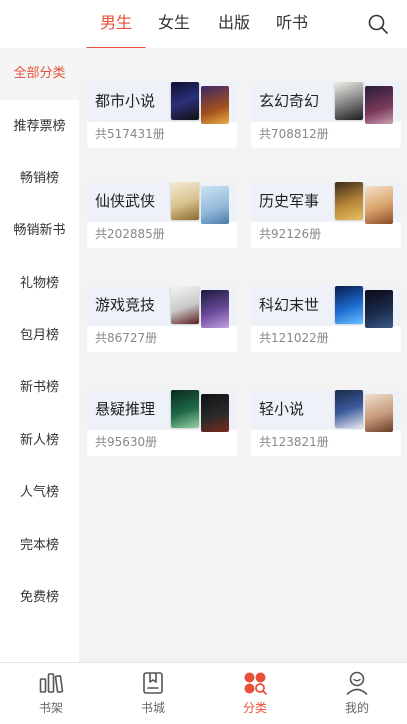  What do you see at coordinates (290, 234) in the screenshot?
I see `category-count: 共92126册` at bounding box center [290, 234].